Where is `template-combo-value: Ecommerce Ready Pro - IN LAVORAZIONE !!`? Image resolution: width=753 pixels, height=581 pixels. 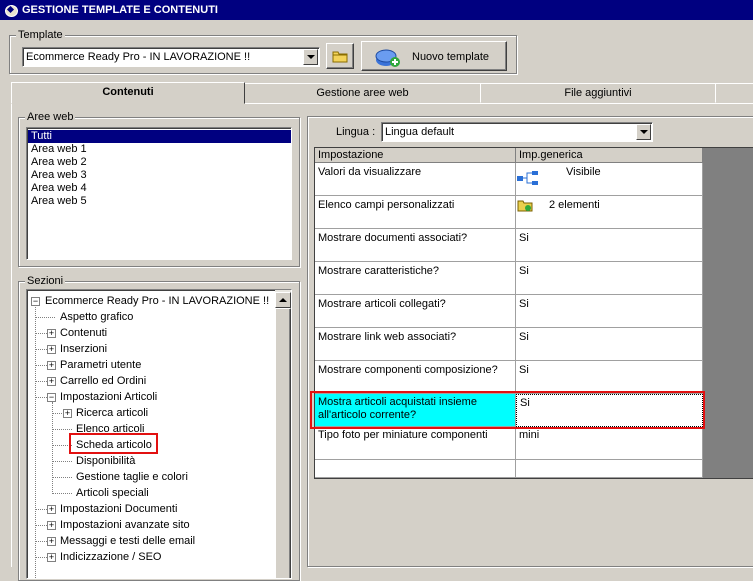 template-combo-value: Ecommerce Ready Pro - IN LAVORAZIONE !! is located at coordinates (138, 57).